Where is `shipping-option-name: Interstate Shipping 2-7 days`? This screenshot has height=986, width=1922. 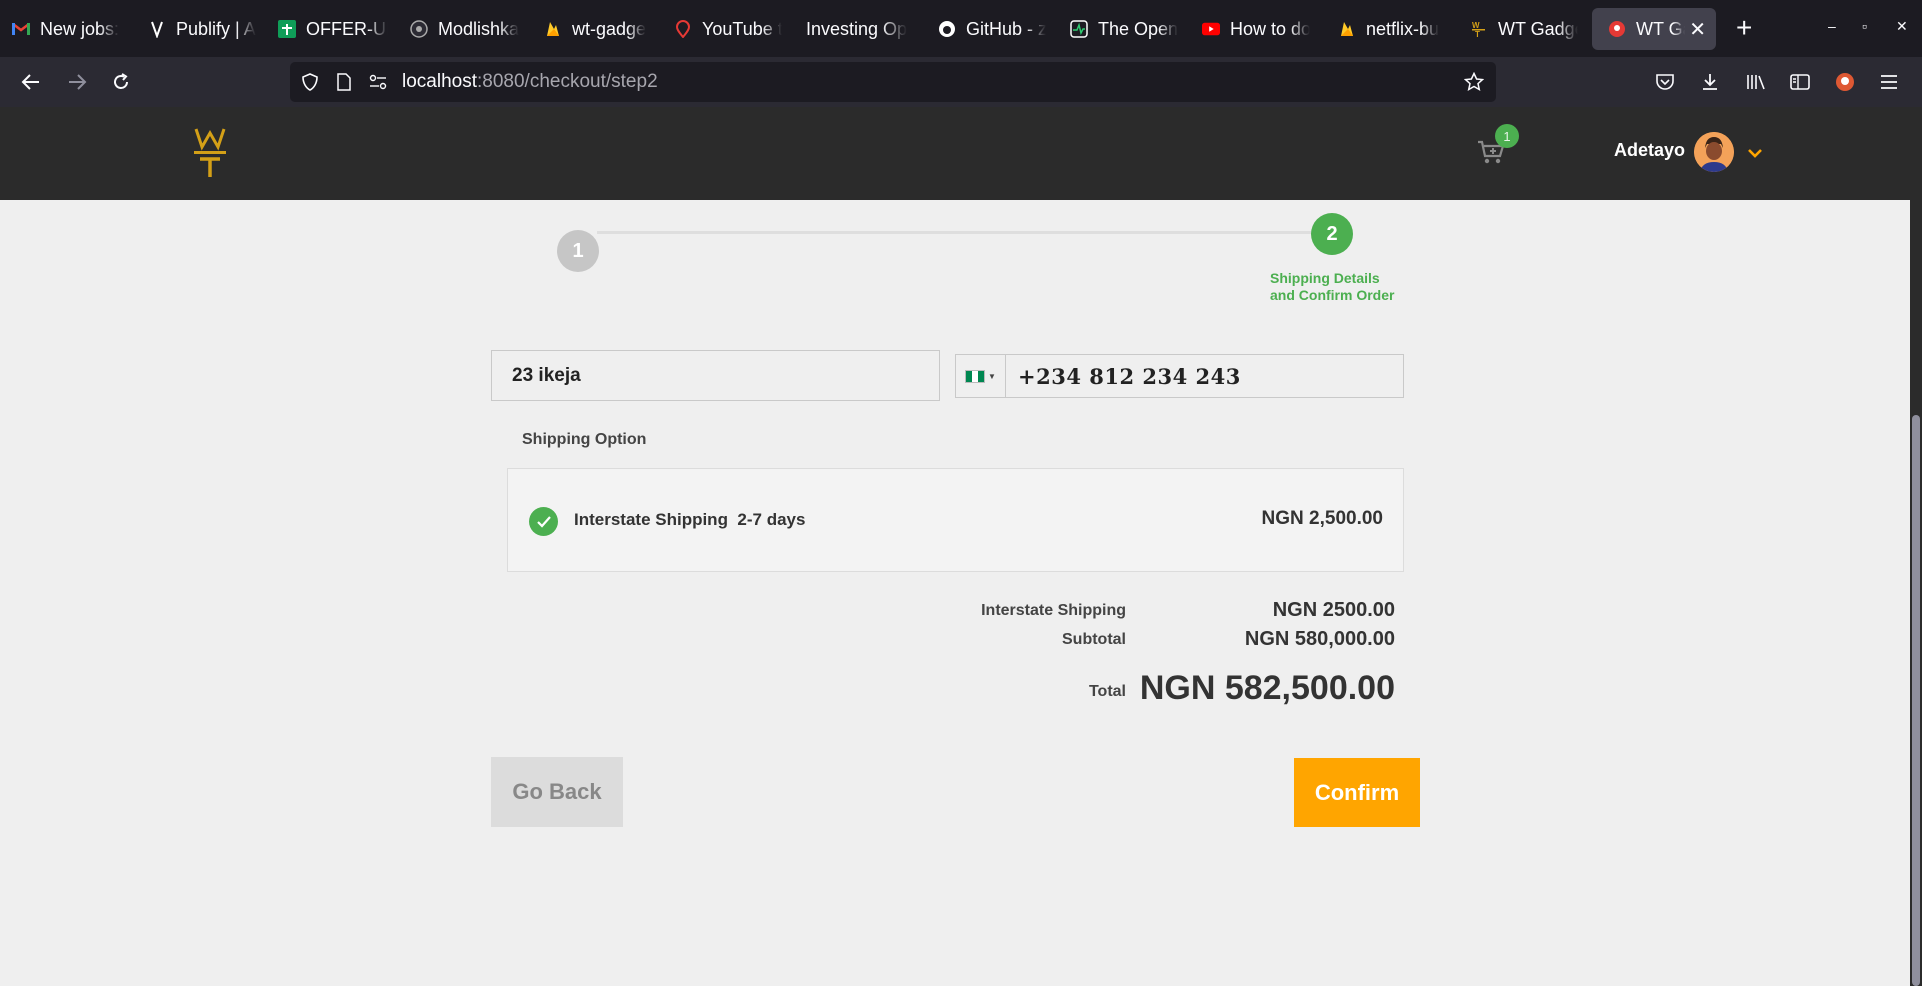
shipping-option-name: Interstate Shipping 2-7 days is located at coordinates (690, 519).